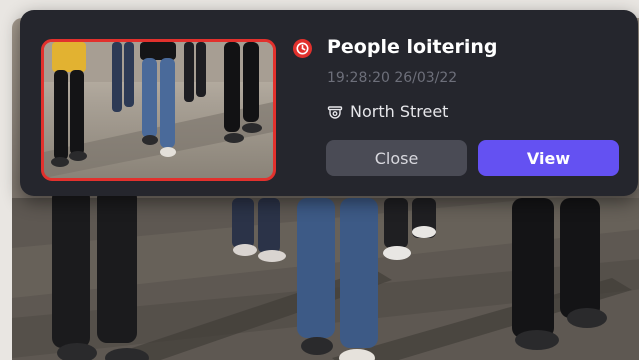 The height and width of the screenshot is (360, 639). What do you see at coordinates (396, 158) in the screenshot?
I see `close-button: Close` at bounding box center [396, 158].